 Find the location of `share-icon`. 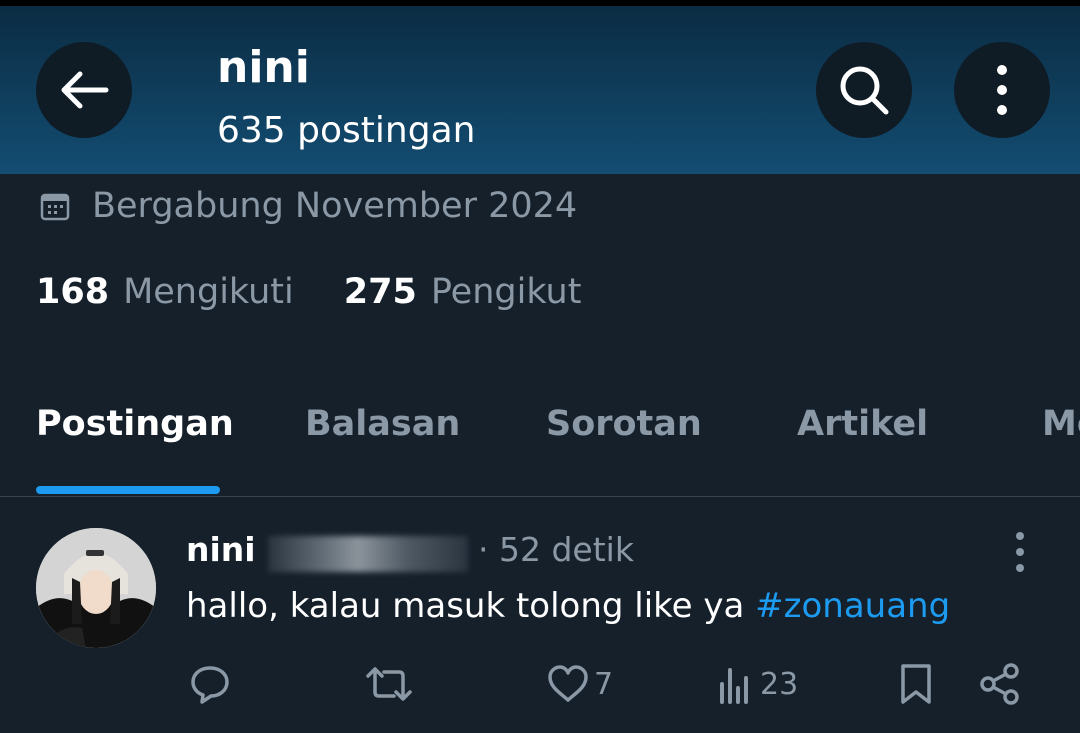

share-icon is located at coordinates (999, 684).